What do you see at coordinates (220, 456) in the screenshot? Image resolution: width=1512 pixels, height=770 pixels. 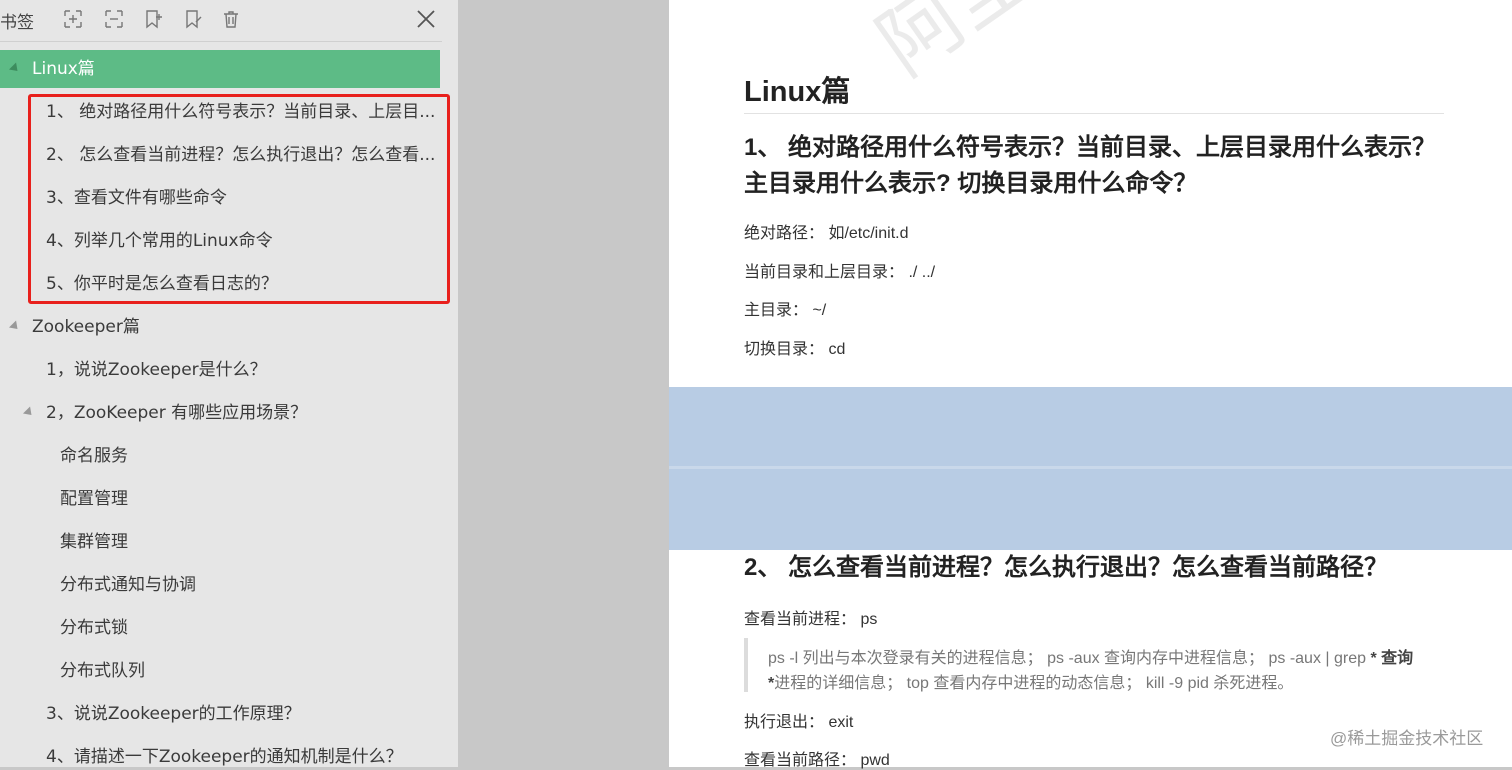 I see `bookmark-item: 命名服务` at bounding box center [220, 456].